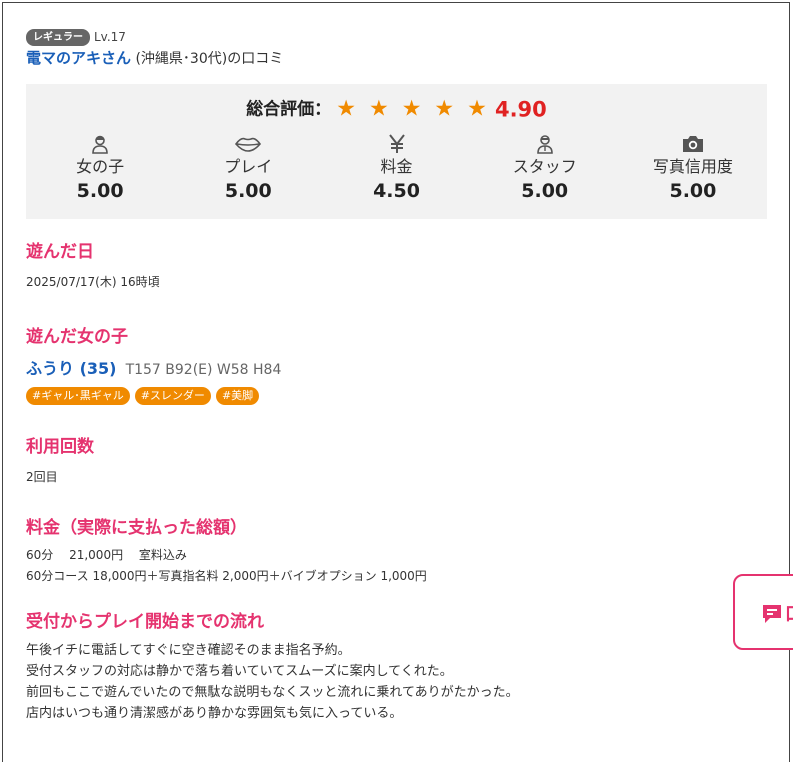  I want to click on rank-badge: レギュラー, so click(58, 37).